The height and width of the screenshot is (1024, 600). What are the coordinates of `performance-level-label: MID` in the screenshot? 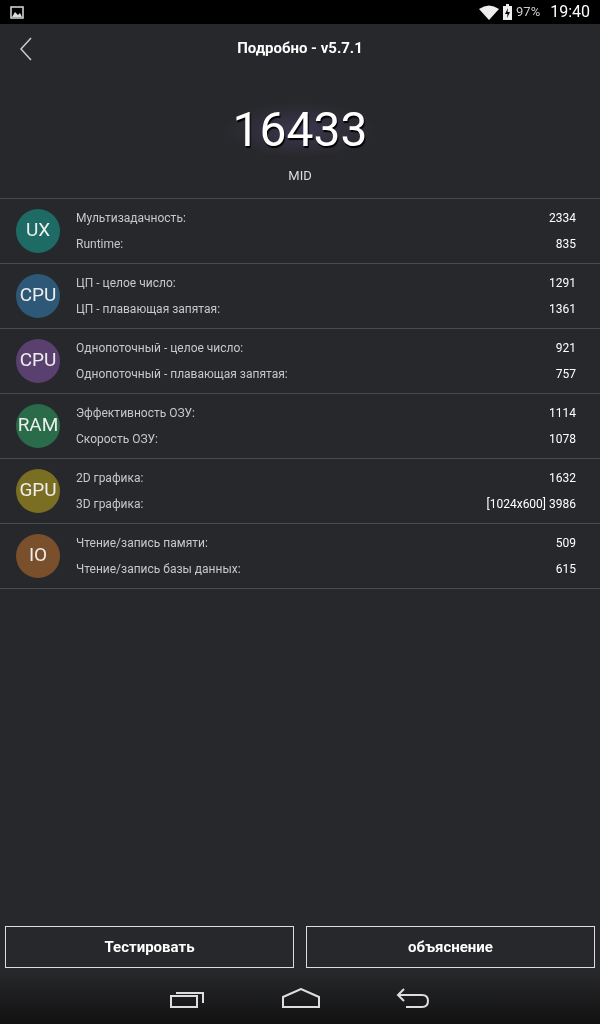 It's located at (300, 176).